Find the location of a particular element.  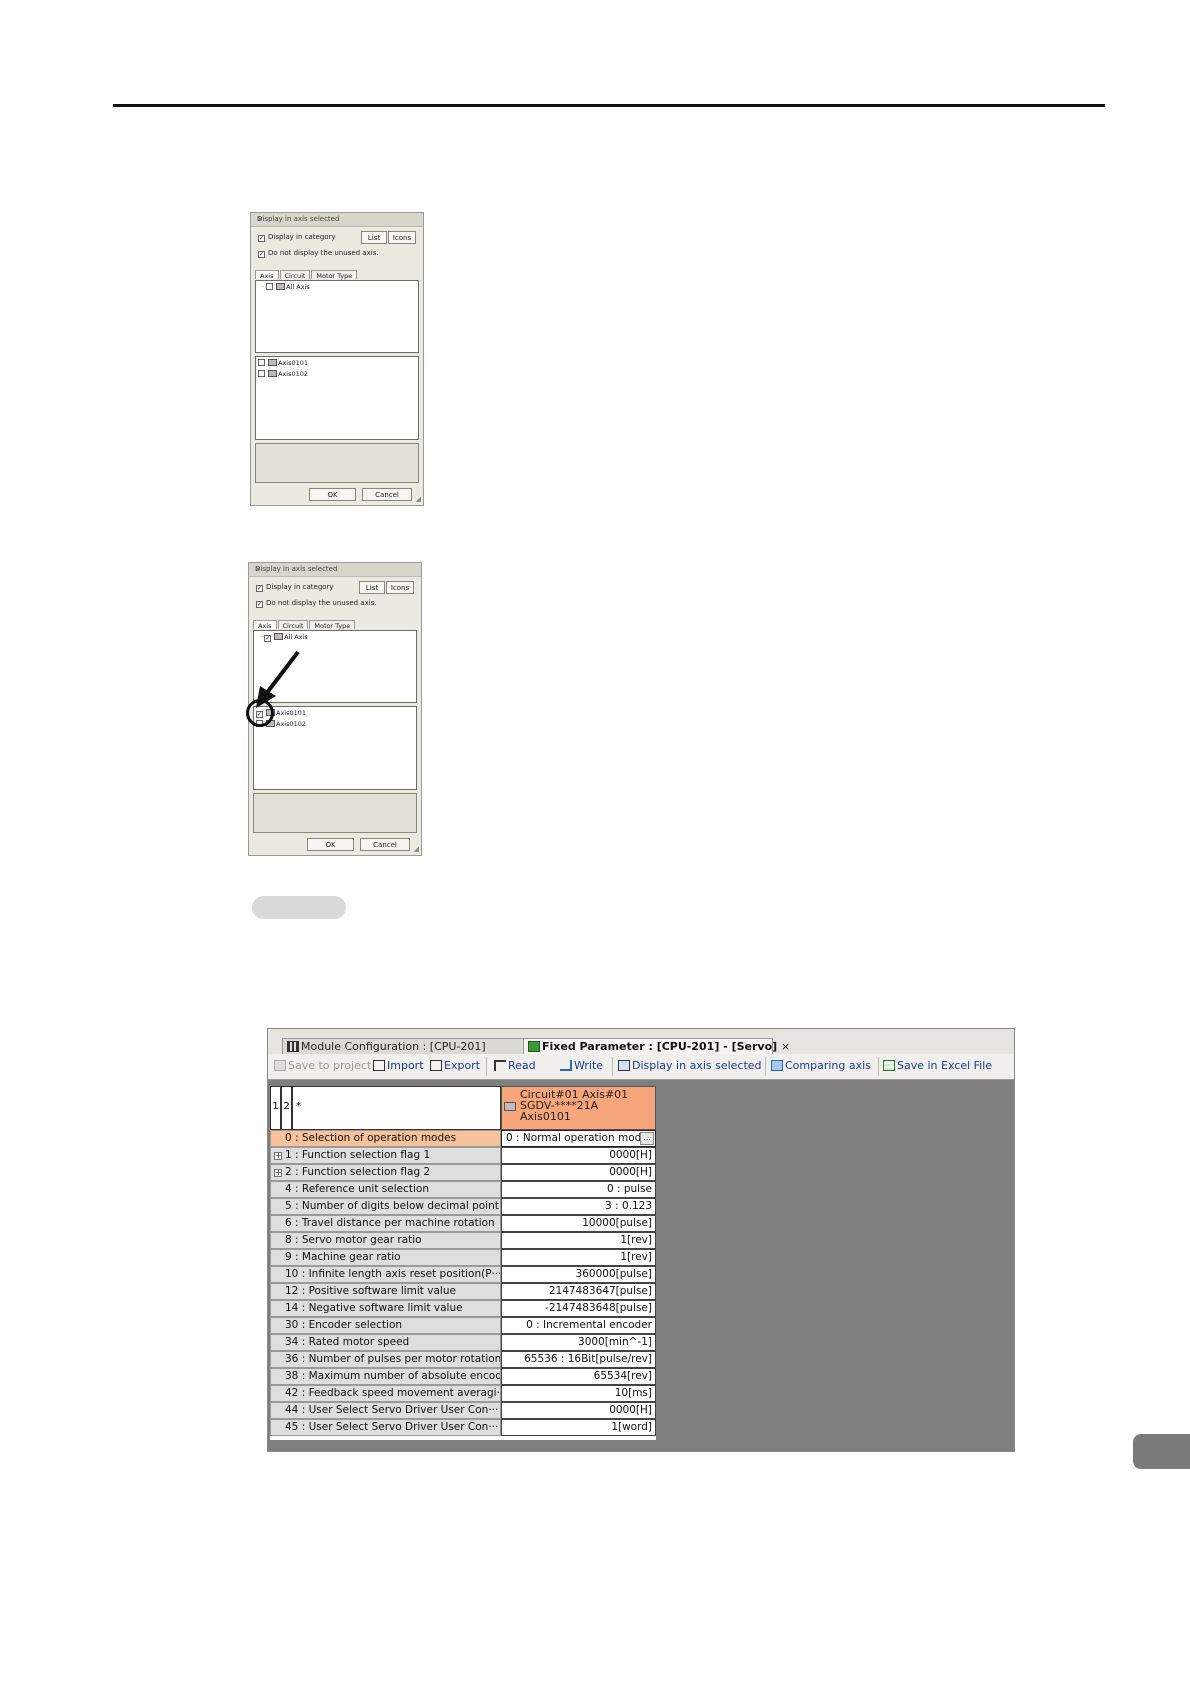

parameter-value: 0 : pulse is located at coordinates (578, 1189).